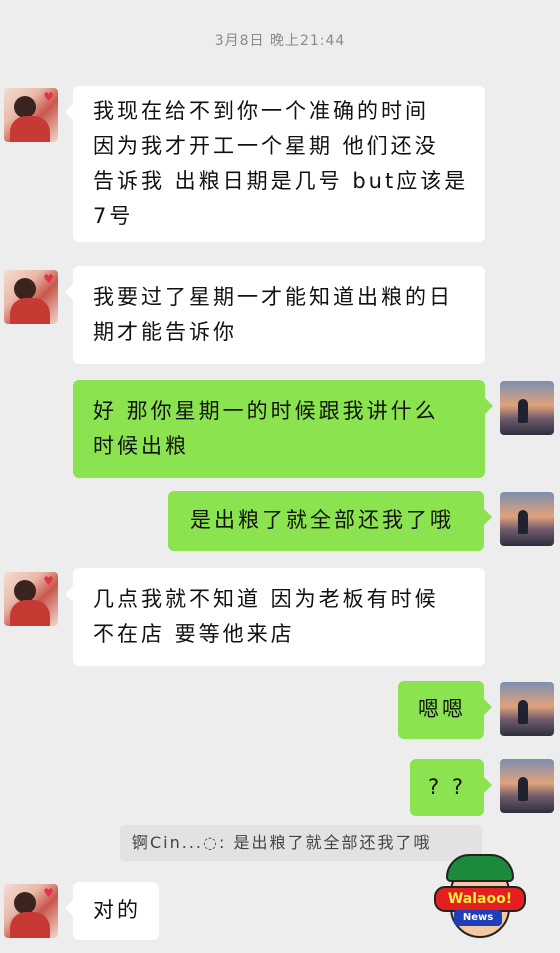  Describe the element at coordinates (301, 843) in the screenshot. I see `quoted-message: 锕Cin...◌: 是出粮了就全部还我了哦` at that location.